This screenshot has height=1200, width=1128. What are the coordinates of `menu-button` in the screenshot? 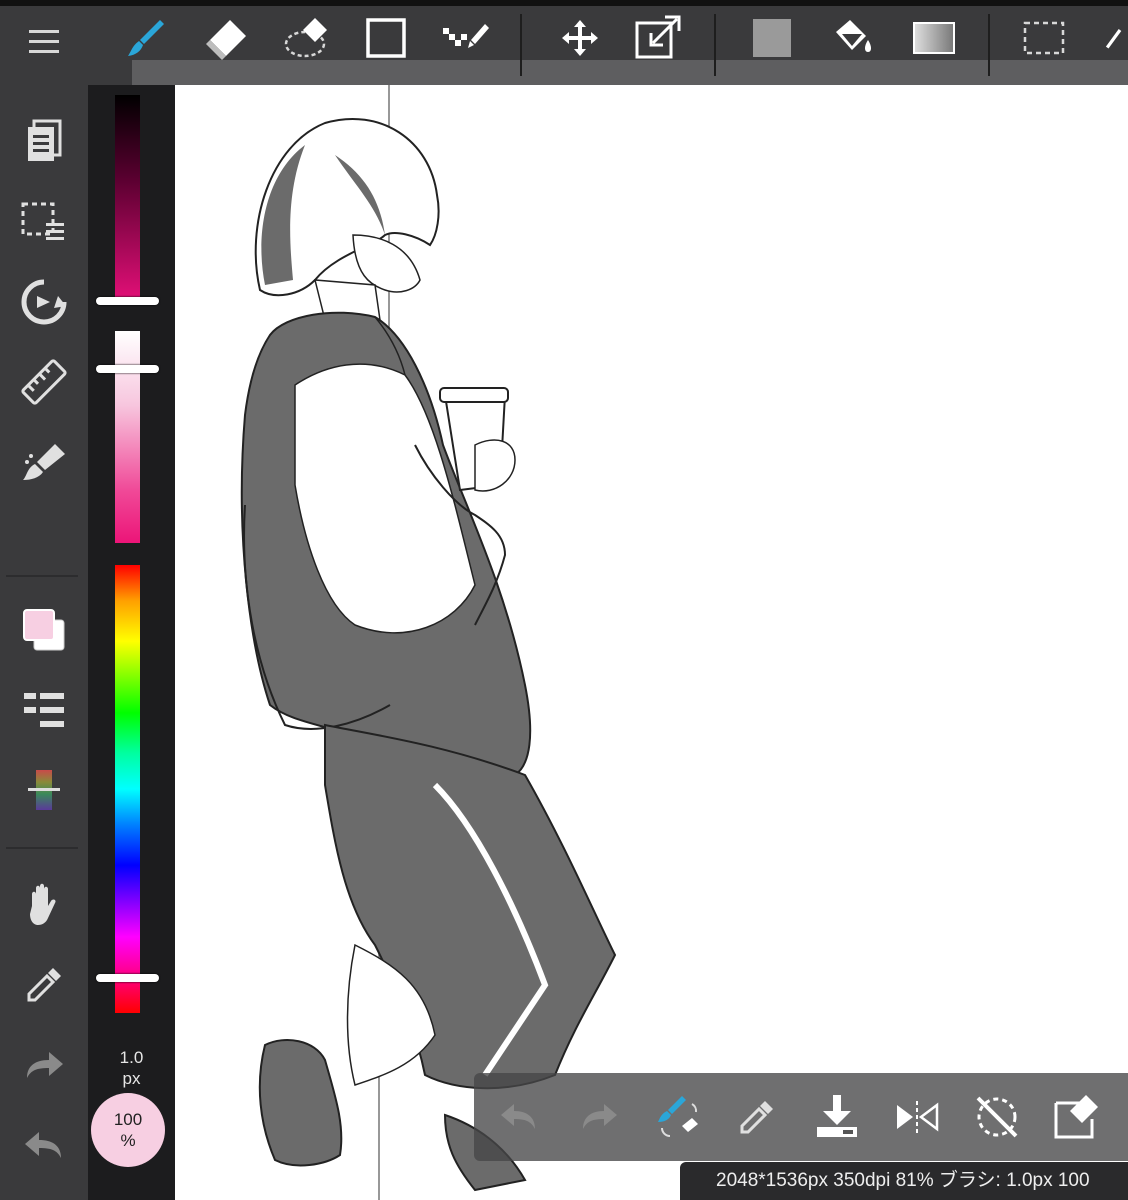 It's located at (44, 42).